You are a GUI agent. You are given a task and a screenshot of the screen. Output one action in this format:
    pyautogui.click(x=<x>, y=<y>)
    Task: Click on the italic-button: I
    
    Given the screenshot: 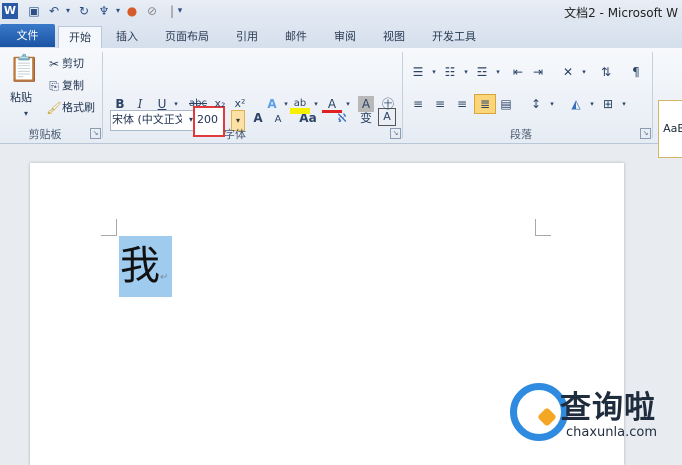 What is the action you would take?
    pyautogui.click(x=140, y=104)
    